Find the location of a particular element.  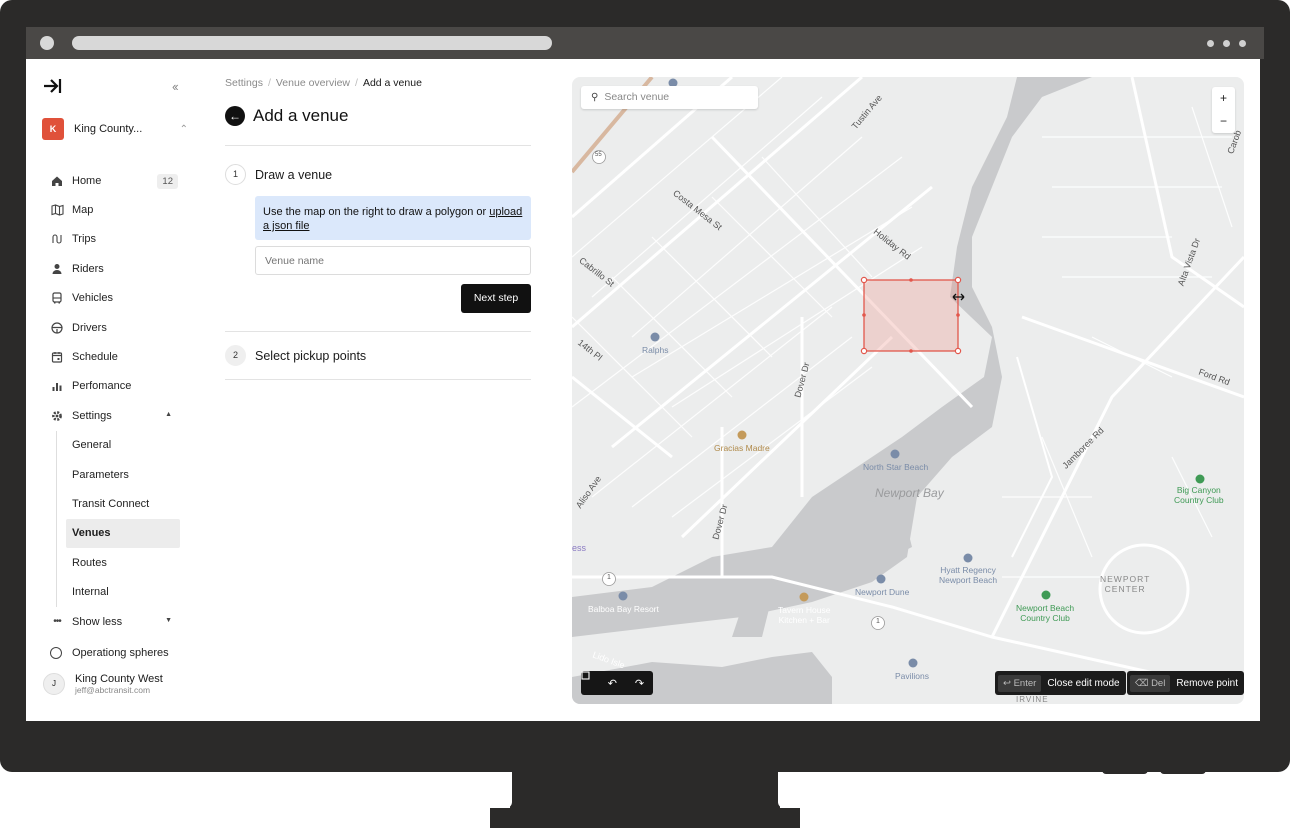

route-icon is located at coordinates (57, 239).